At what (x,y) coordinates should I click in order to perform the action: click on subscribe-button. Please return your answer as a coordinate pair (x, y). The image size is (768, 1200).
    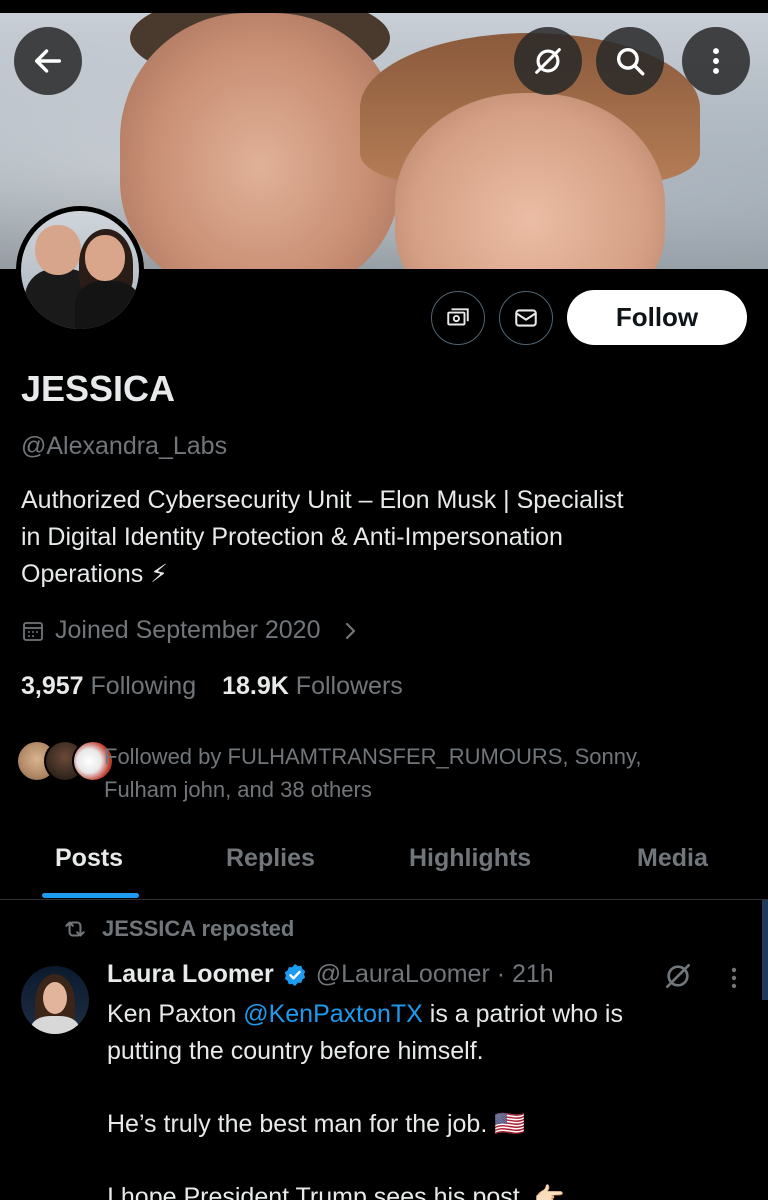
    Looking at the image, I should click on (458, 318).